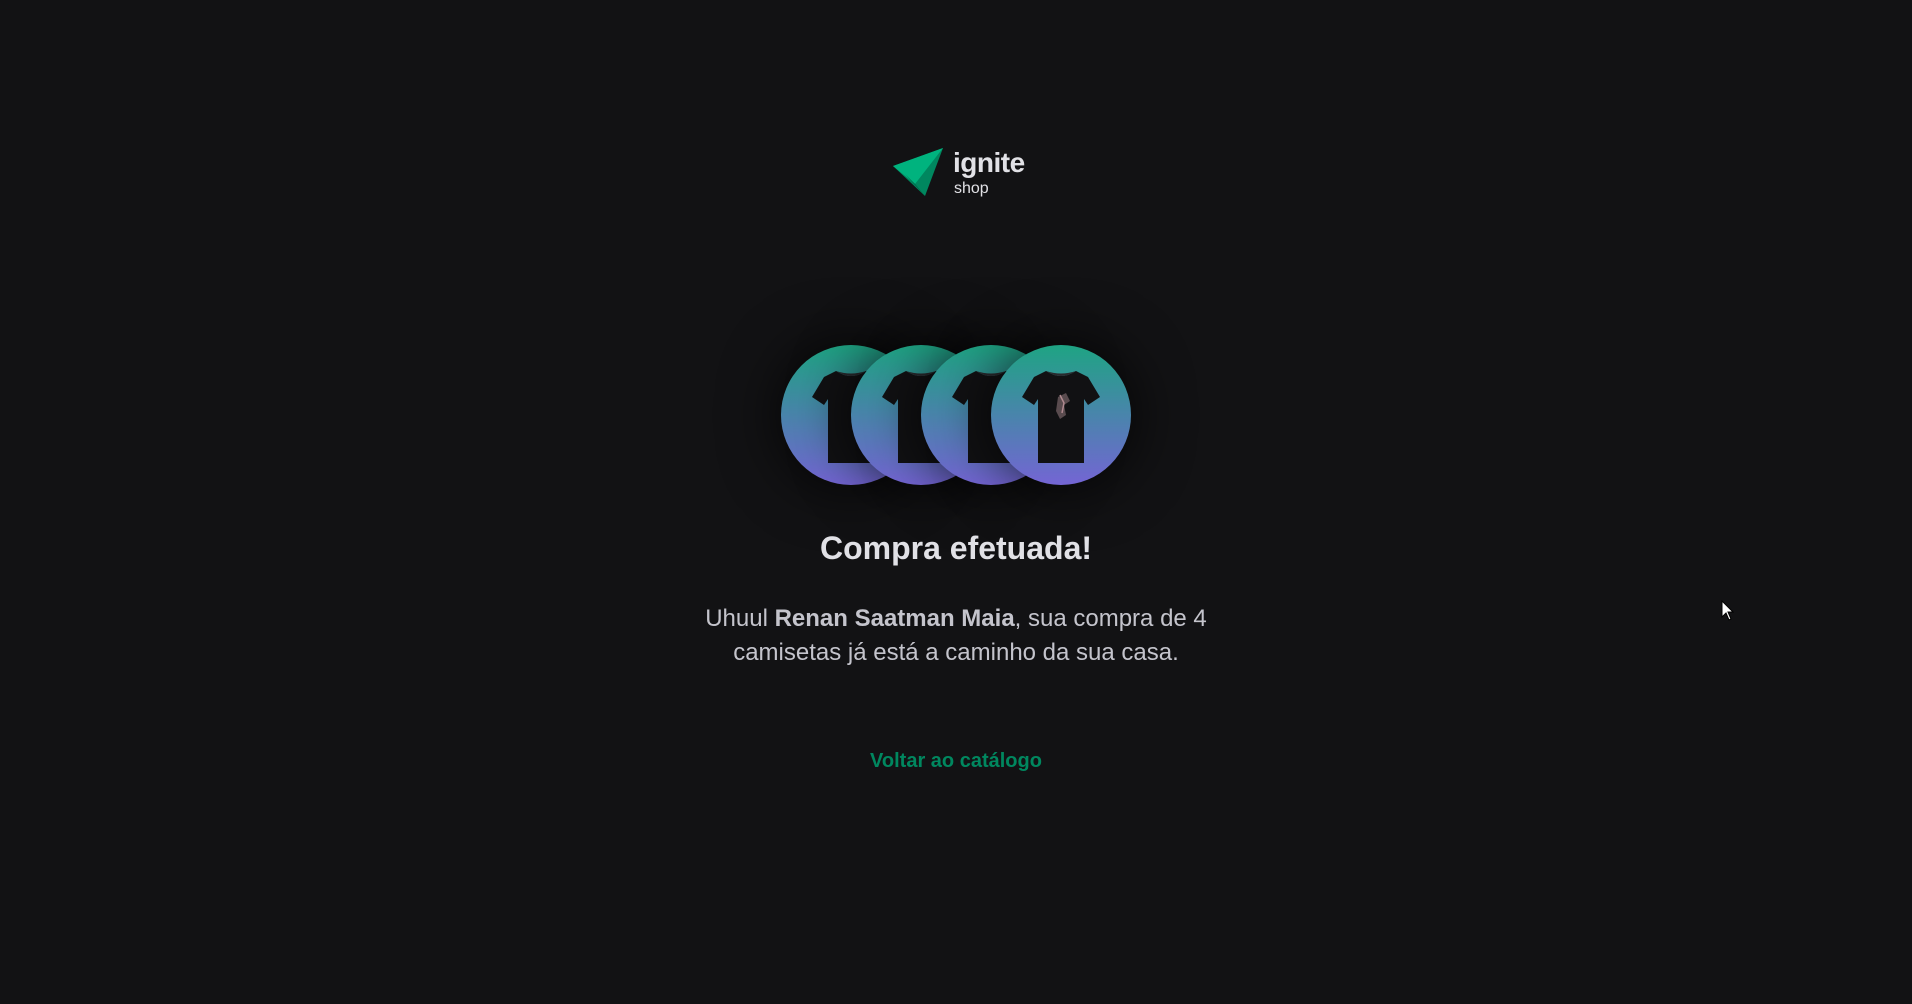  What do you see at coordinates (961, 415) in the screenshot?
I see `purchased-products` at bounding box center [961, 415].